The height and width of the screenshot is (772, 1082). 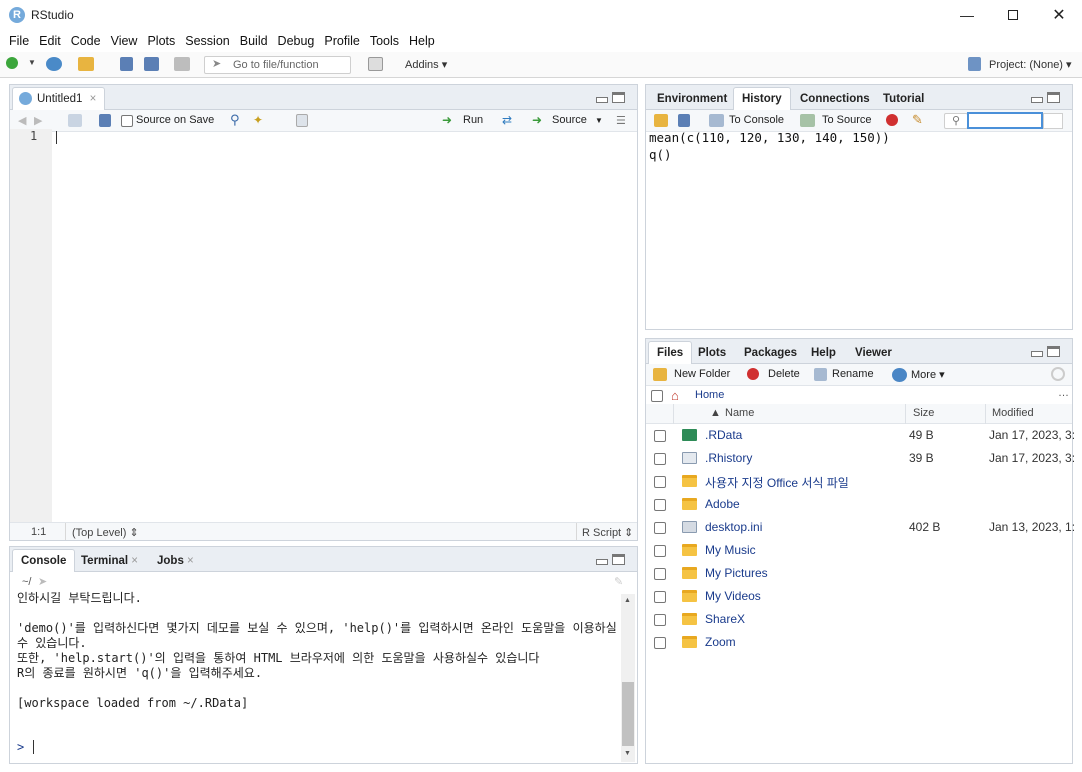 I want to click on search-icon: ⚲, so click(x=237, y=119).